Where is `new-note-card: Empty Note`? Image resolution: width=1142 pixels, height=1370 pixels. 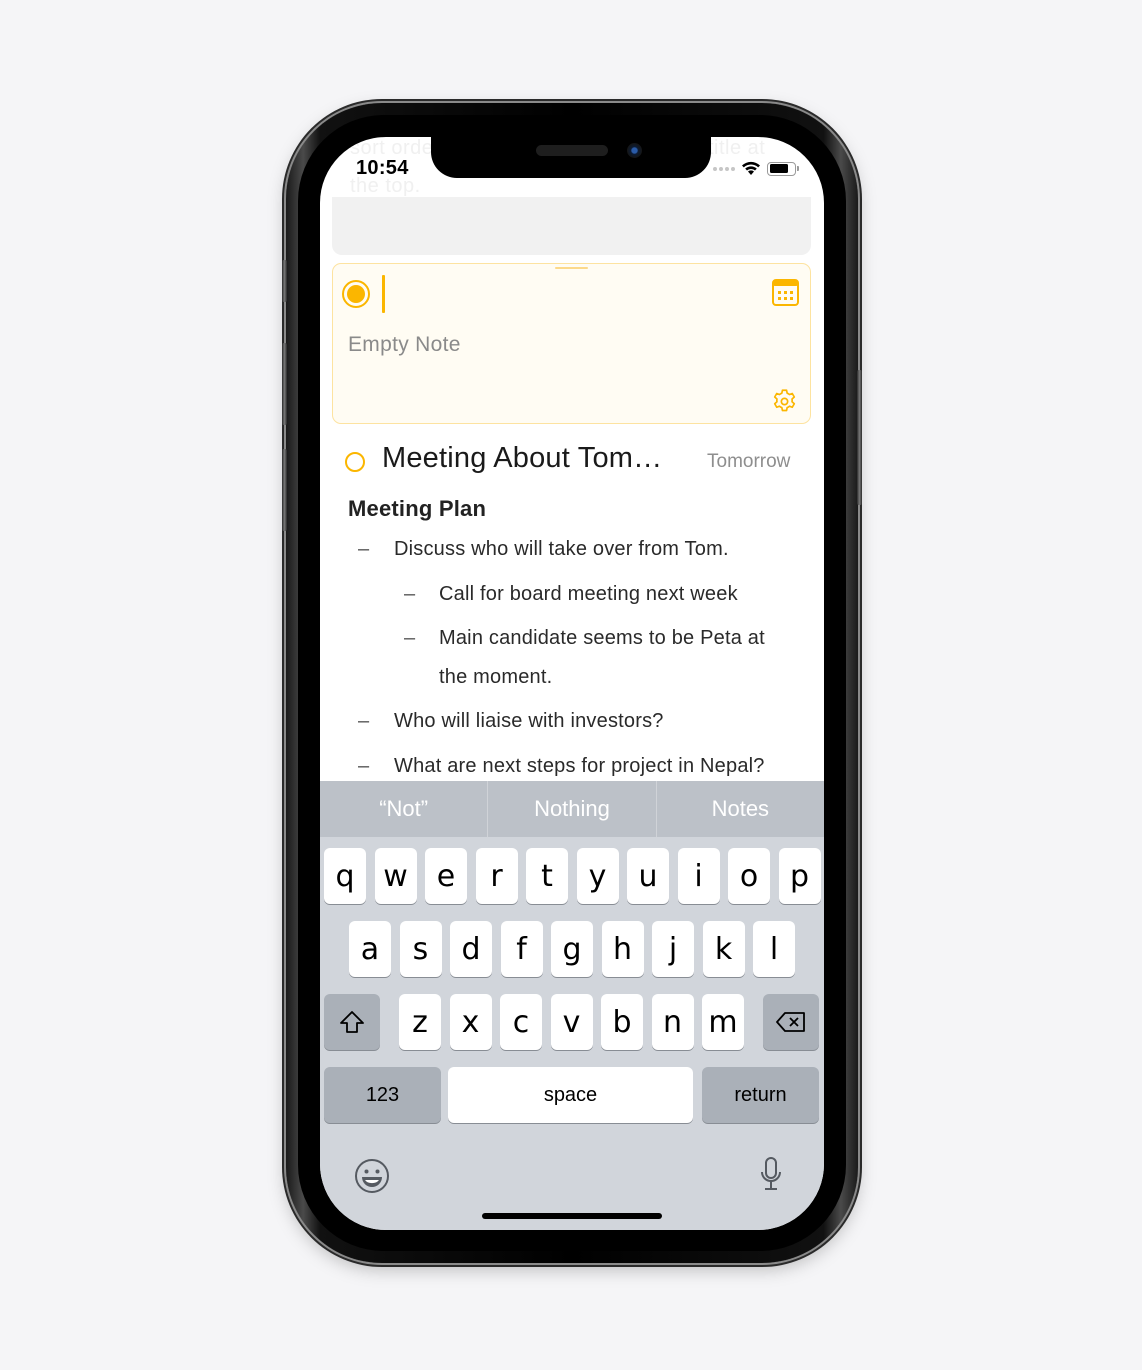
new-note-card: Empty Note is located at coordinates (571, 343).